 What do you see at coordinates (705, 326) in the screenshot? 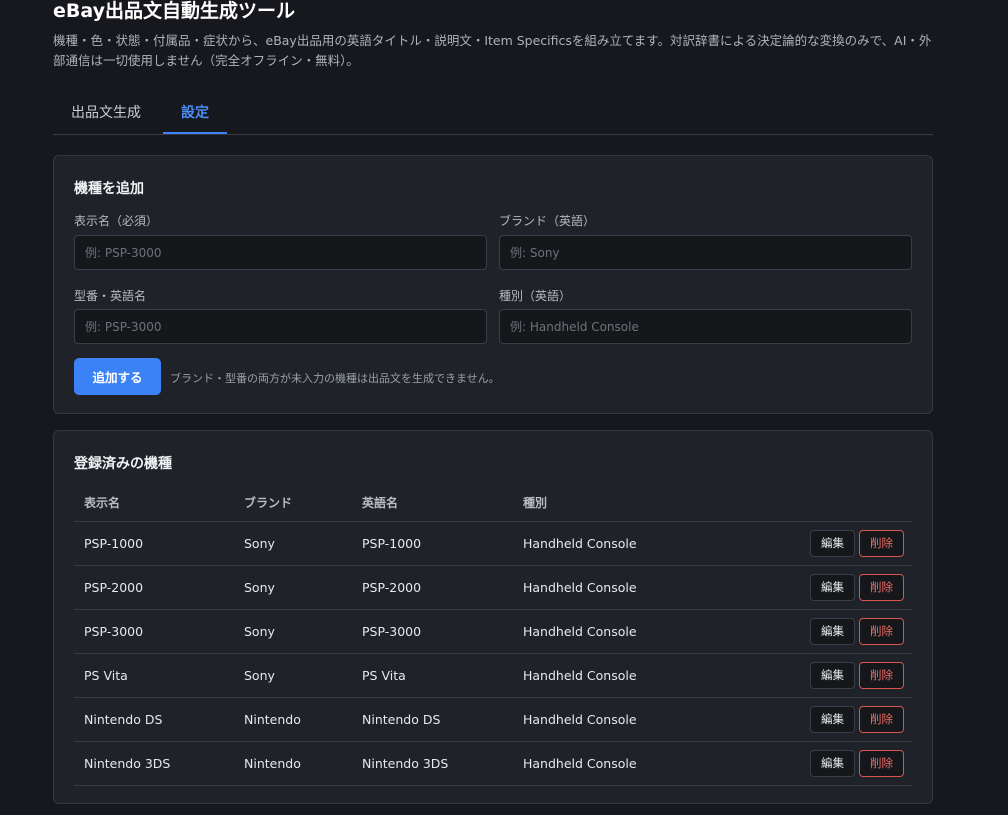
I see `type-input` at bounding box center [705, 326].